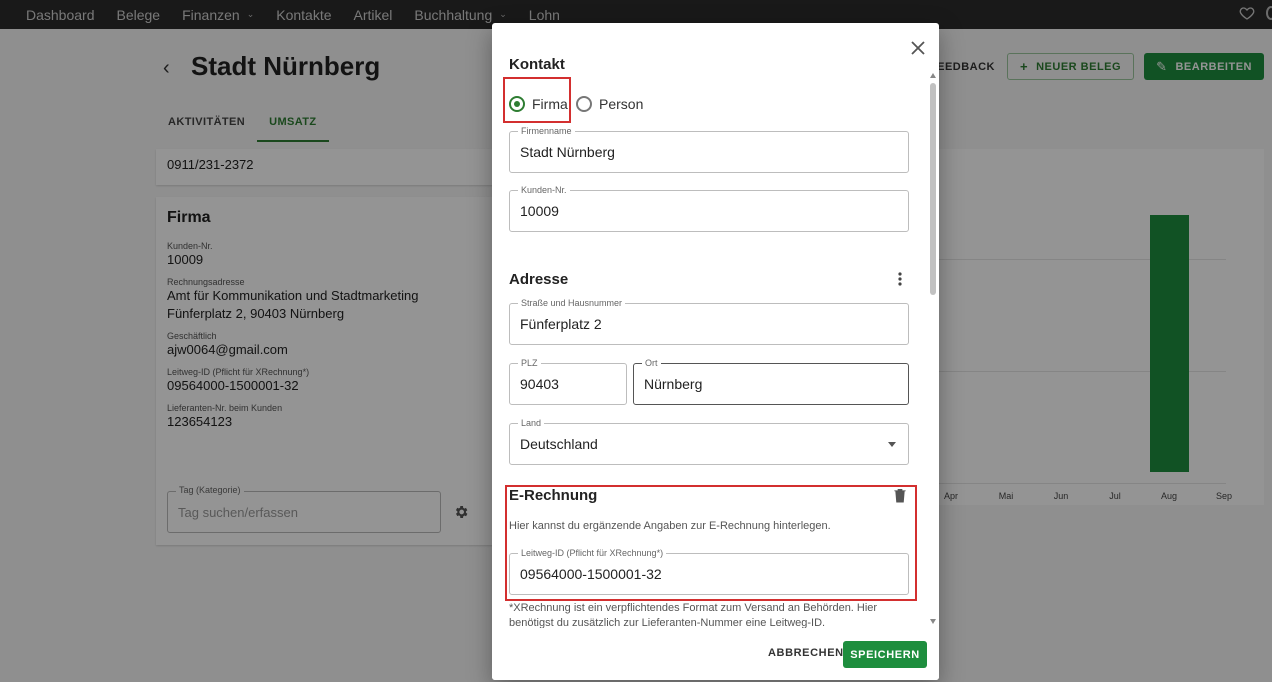 The height and width of the screenshot is (682, 1272). What do you see at coordinates (892, 444) in the screenshot?
I see `dropdown-arrow-icon` at bounding box center [892, 444].